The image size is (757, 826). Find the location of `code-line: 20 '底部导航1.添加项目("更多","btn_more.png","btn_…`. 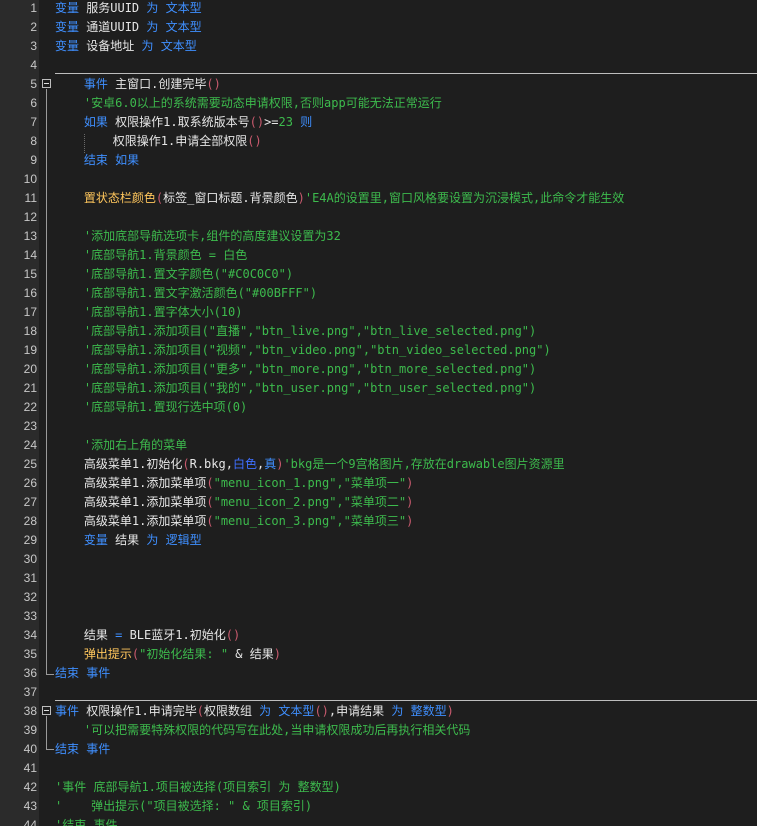

code-line: 20 '底部导航1.添加项目("更多","btn_more.png","btn_… is located at coordinates (378, 369).